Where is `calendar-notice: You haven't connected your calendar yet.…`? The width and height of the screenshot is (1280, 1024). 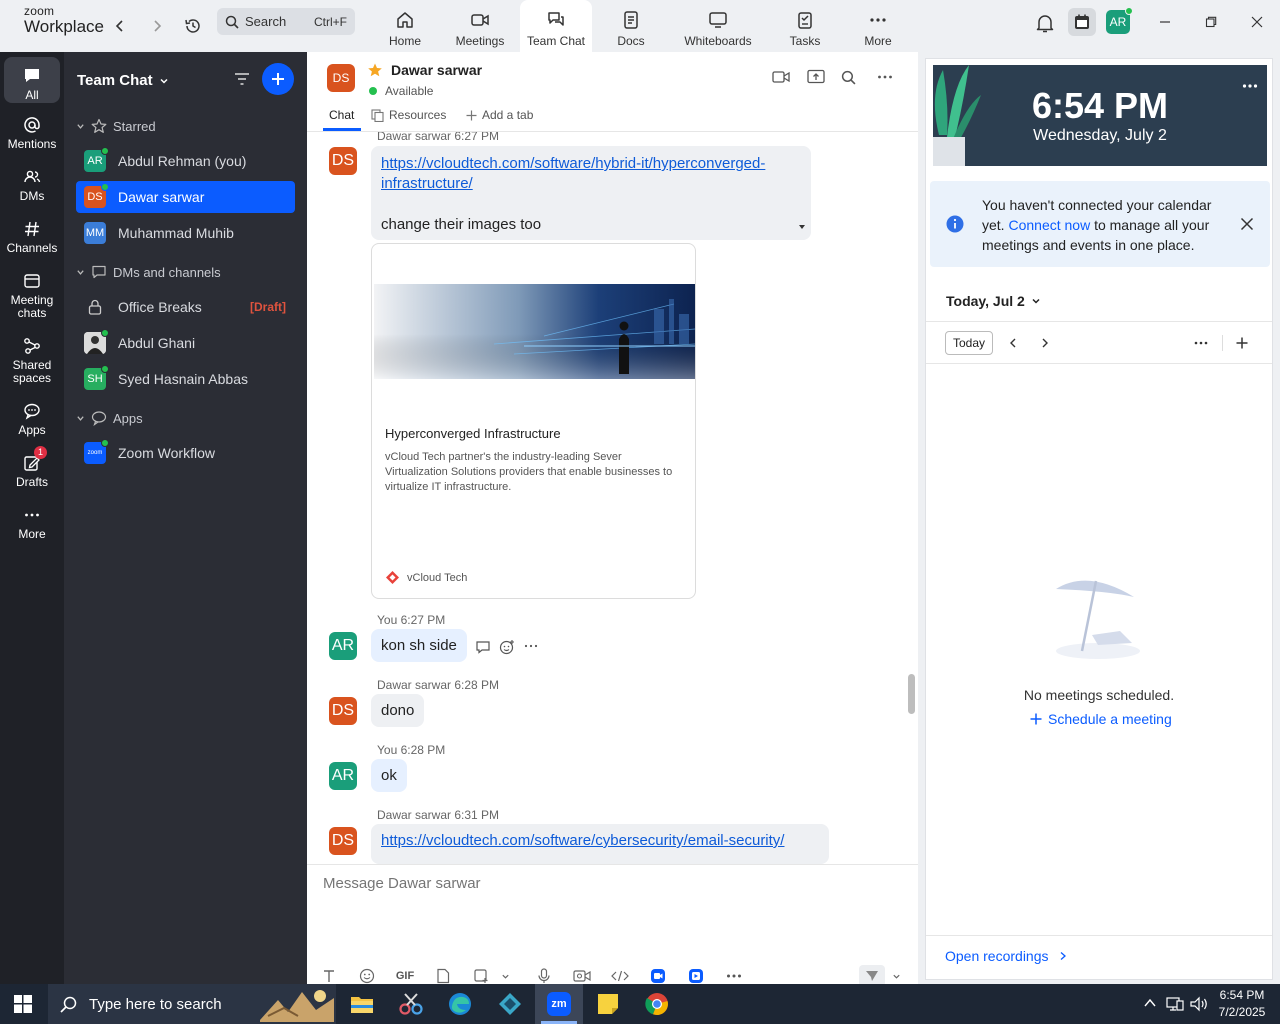
calendar-notice: You haven't connected your calendar yet.… is located at coordinates (1100, 224).